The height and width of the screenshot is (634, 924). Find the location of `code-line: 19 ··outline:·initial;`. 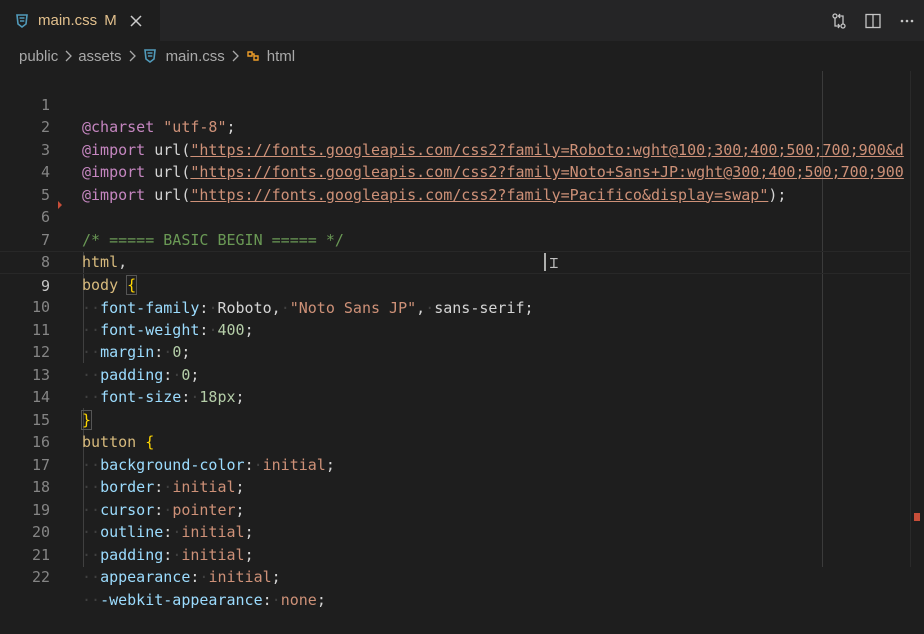

code-line: 19 ··outline:·initial; is located at coordinates (462, 509).